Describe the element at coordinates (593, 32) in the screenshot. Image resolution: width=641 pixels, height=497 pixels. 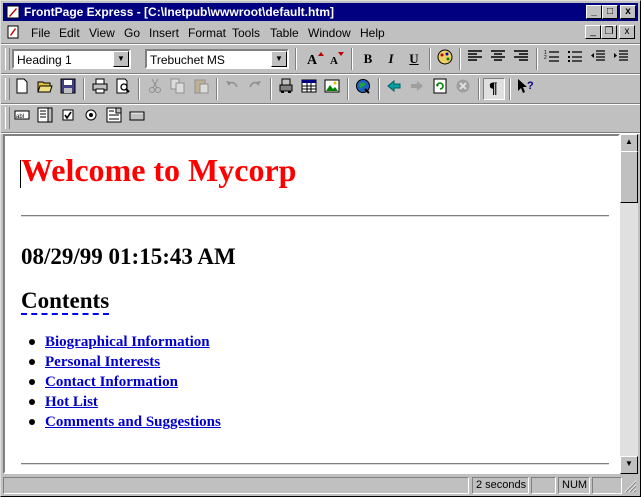
I see `mdi-minimize-button: _` at that location.